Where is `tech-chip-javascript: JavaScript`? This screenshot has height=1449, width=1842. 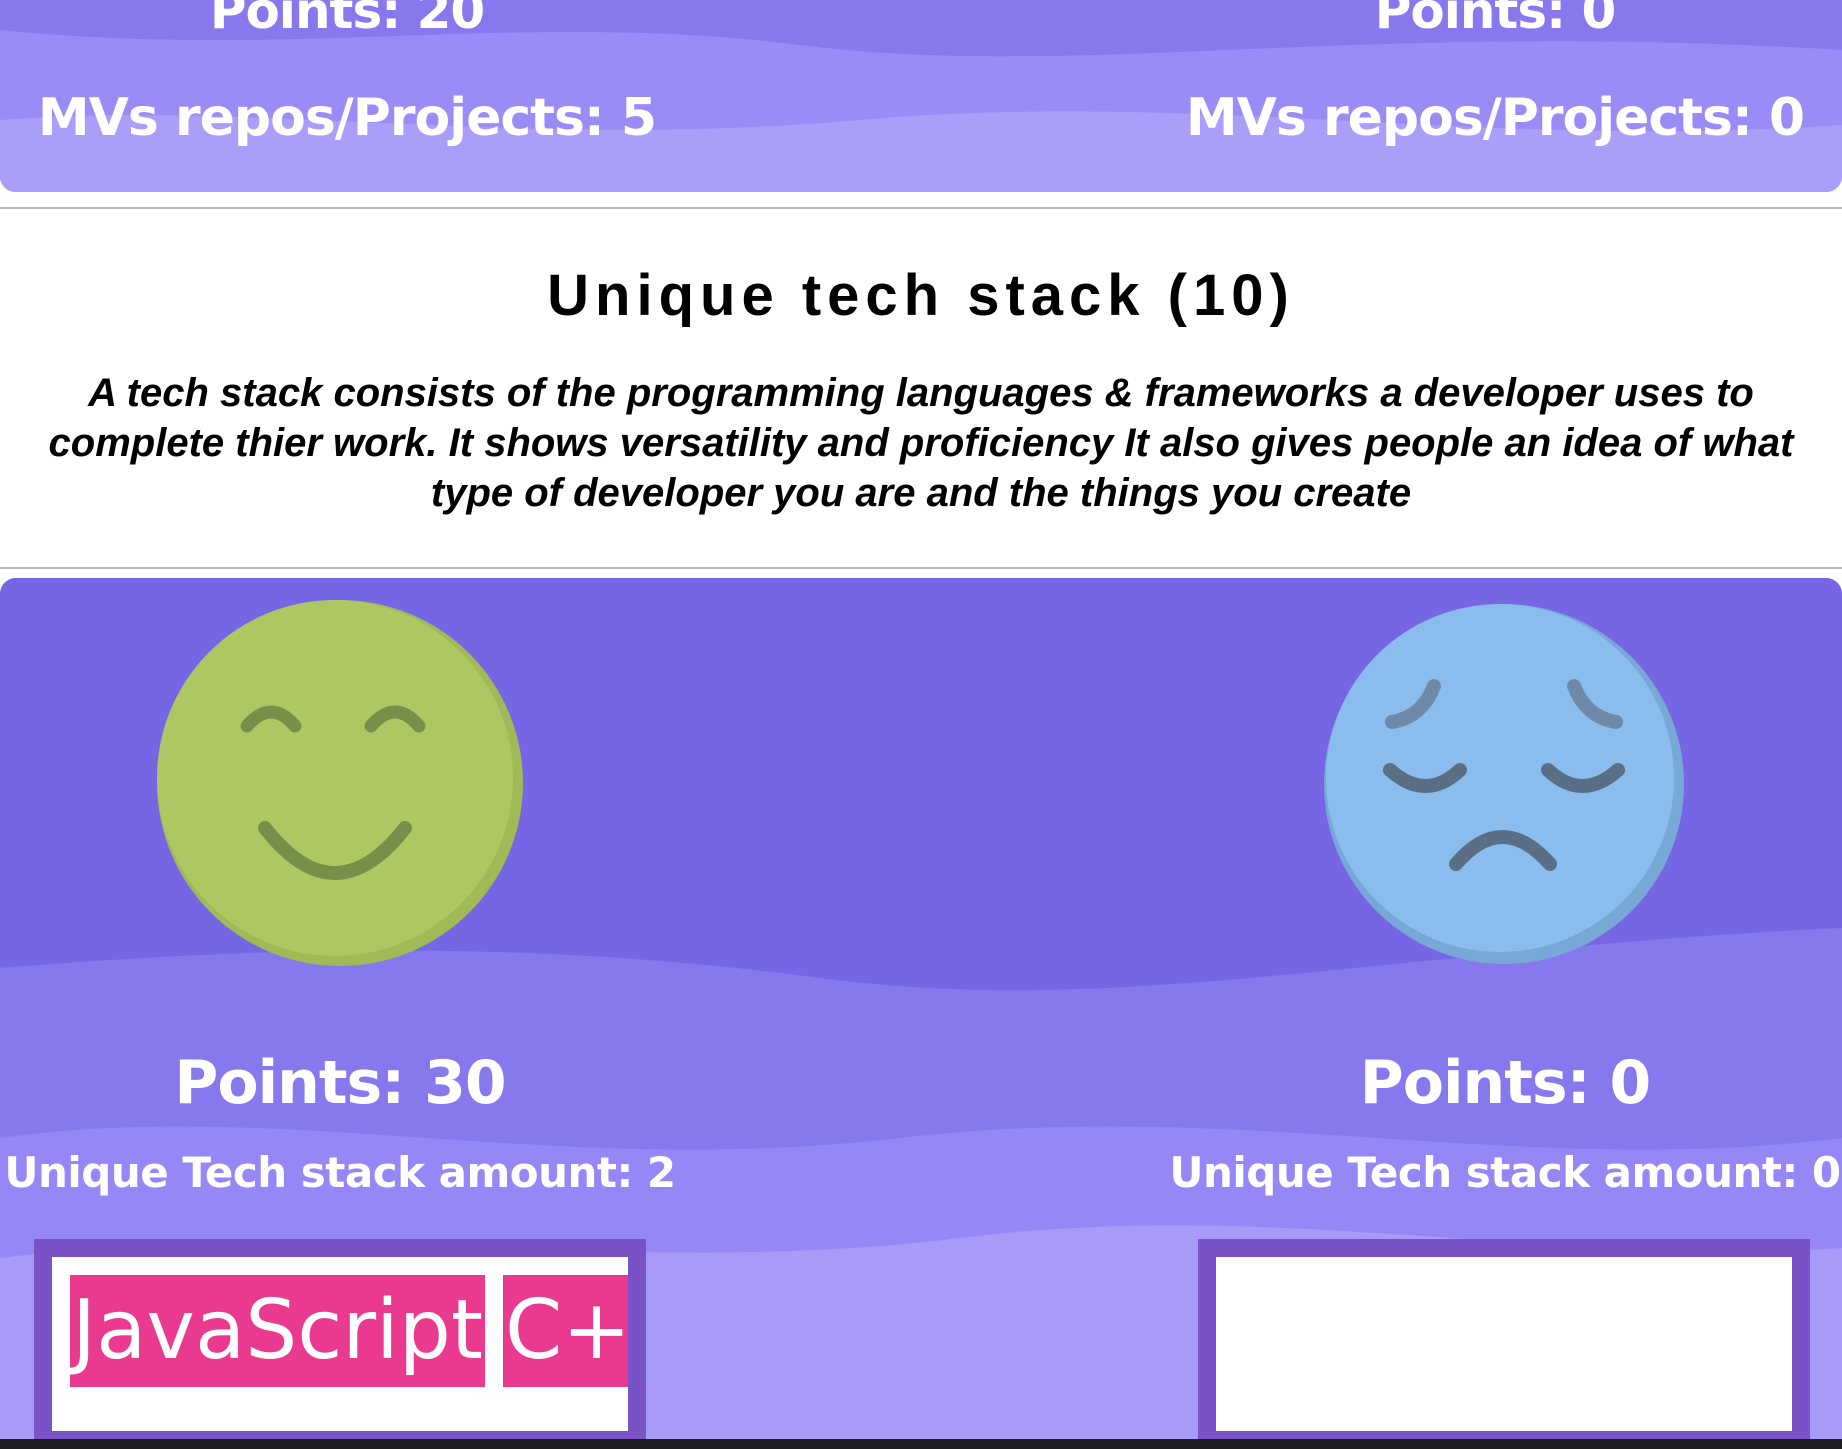
tech-chip-javascript: JavaScript is located at coordinates (278, 1331).